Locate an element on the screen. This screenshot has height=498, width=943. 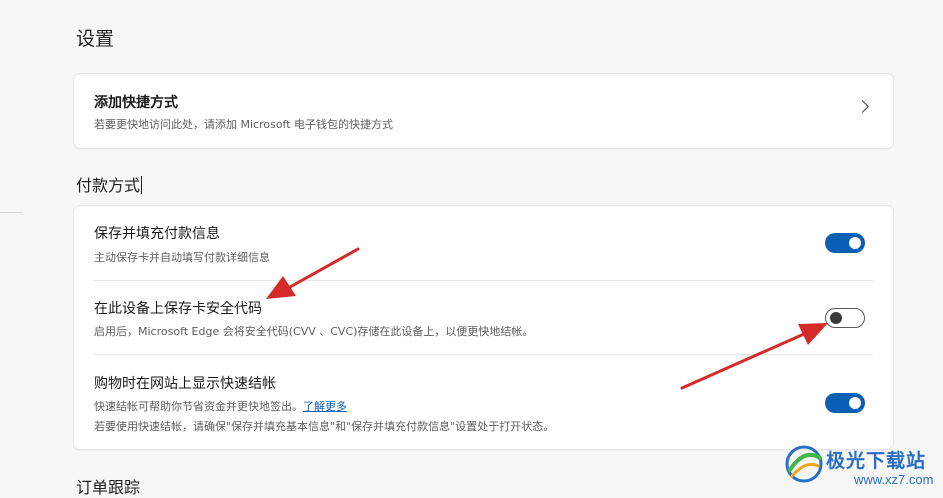
add-shortcut-card: 添加快捷方式 若要更快地访问此处，请添加 Microsoft 电子钱包的快捷方式 is located at coordinates (483, 111).